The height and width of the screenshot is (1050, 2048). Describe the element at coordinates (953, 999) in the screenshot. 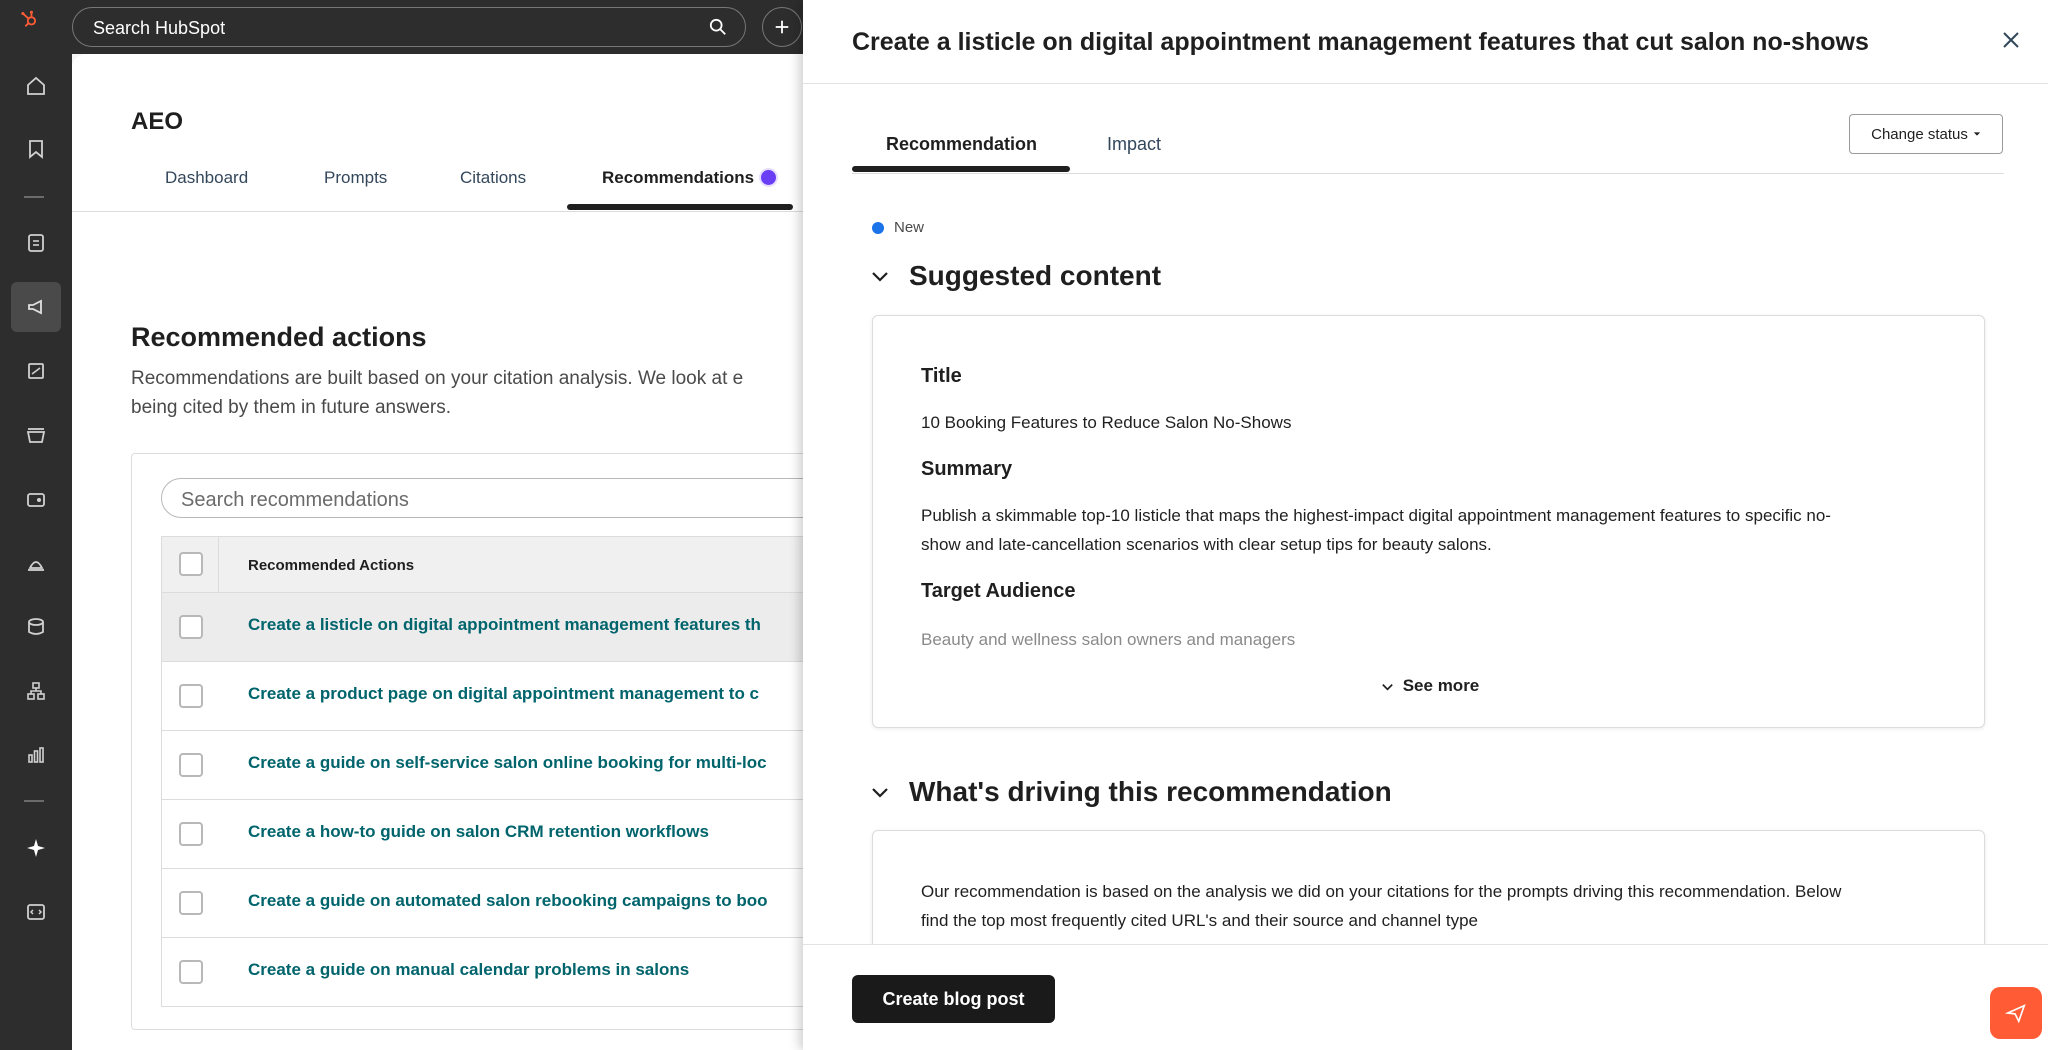

I see `create-blog-post-button: Create blog post` at that location.